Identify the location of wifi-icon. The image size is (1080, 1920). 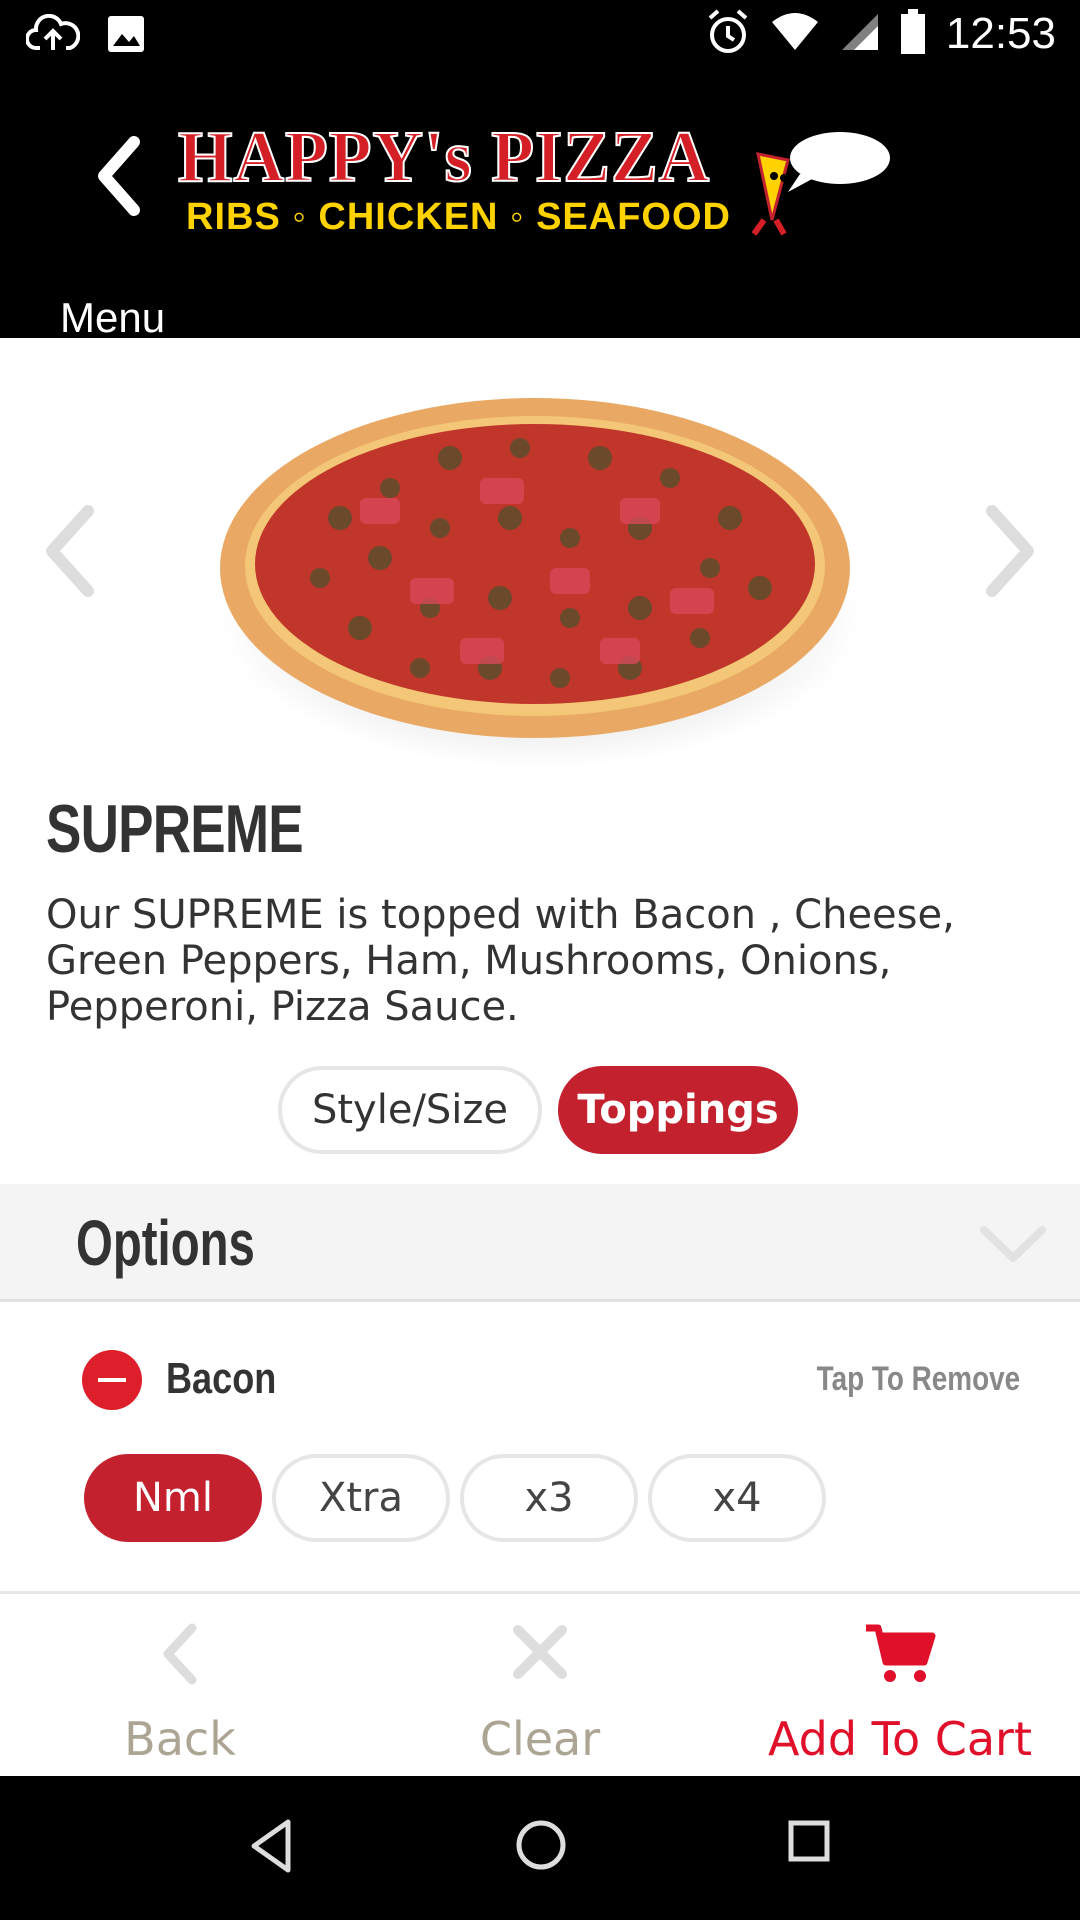
(795, 34).